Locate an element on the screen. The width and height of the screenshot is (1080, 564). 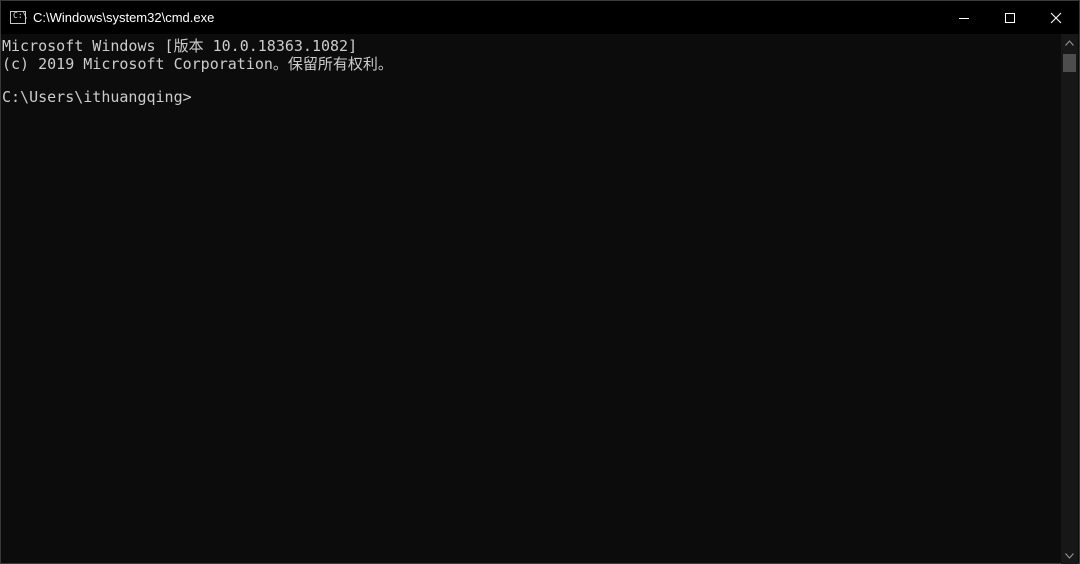
scroll-up-icon is located at coordinates (1069, 42).